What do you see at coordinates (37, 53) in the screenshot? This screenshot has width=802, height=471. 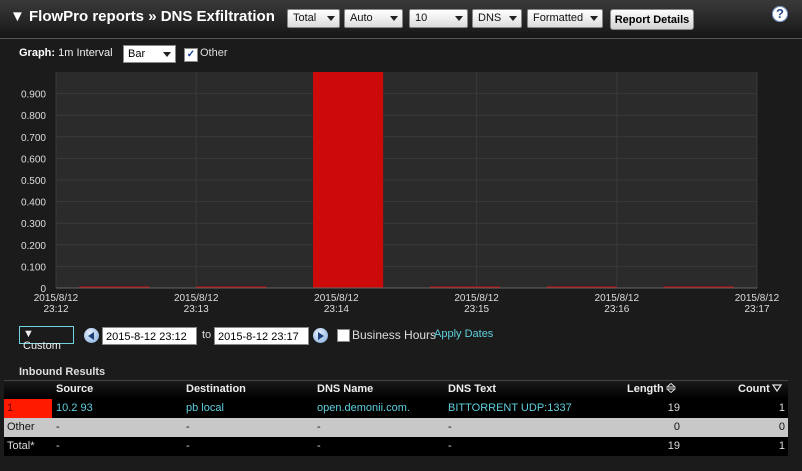 I see `graph-label: Graph:` at bounding box center [37, 53].